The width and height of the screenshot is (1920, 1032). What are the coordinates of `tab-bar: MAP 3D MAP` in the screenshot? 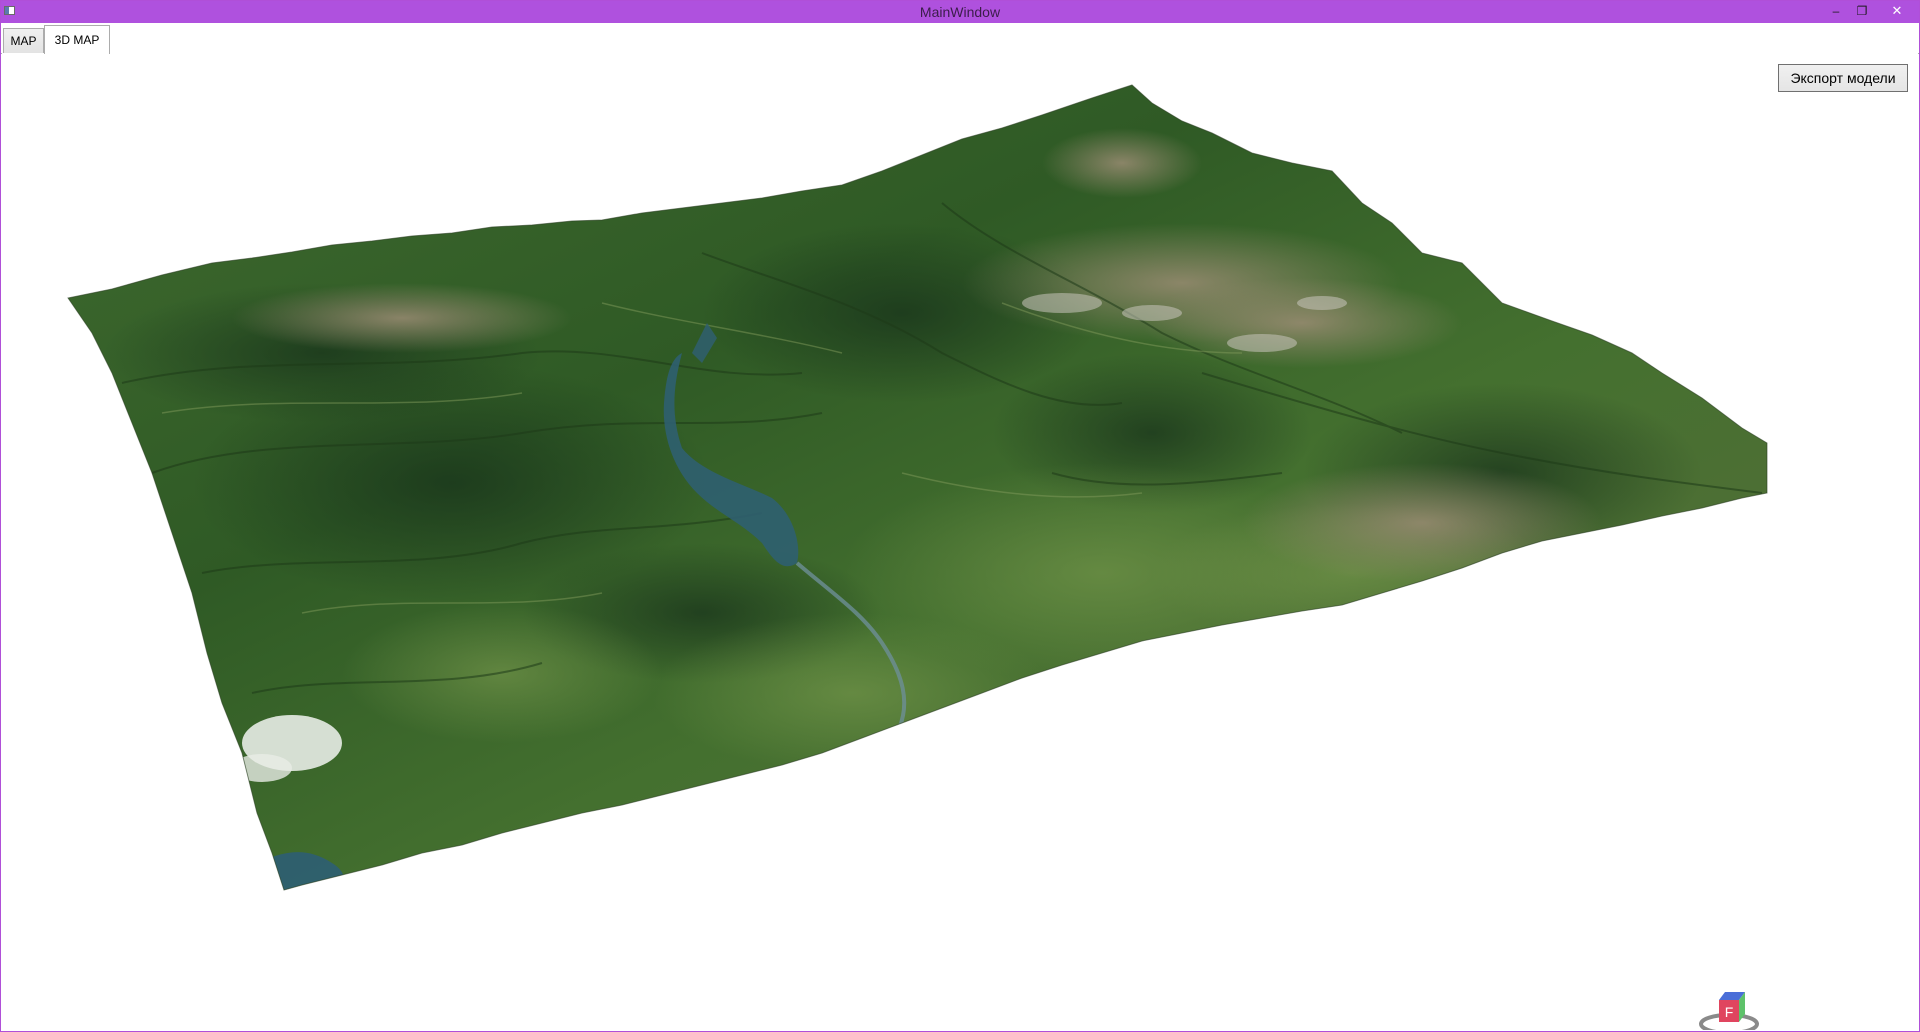 It's located at (960, 38).